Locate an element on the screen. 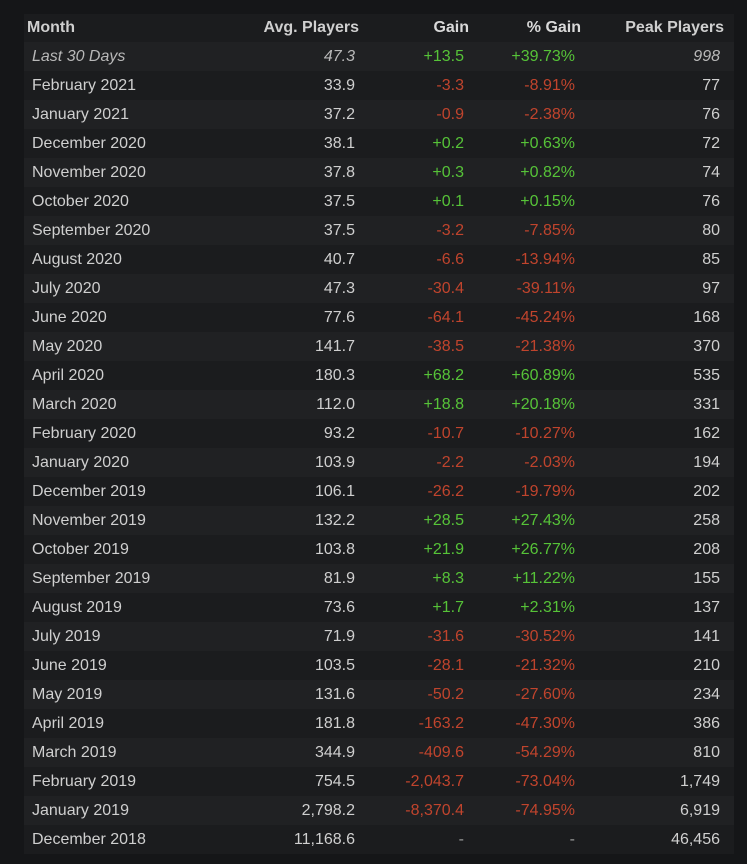 The image size is (747, 864). header-month: Month is located at coordinates (126, 28).